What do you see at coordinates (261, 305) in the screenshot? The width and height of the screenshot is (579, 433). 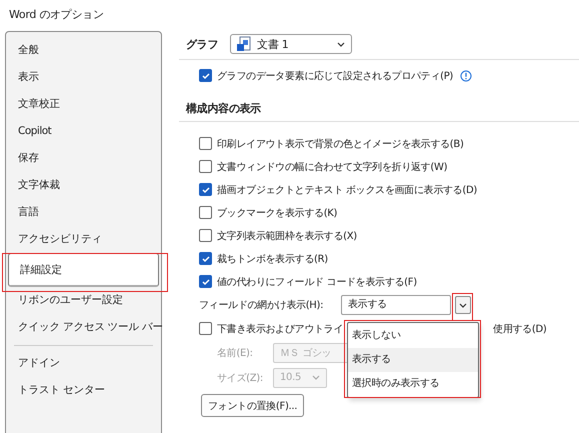 I see `field-label: フィールドの網かけ表示(H):` at bounding box center [261, 305].